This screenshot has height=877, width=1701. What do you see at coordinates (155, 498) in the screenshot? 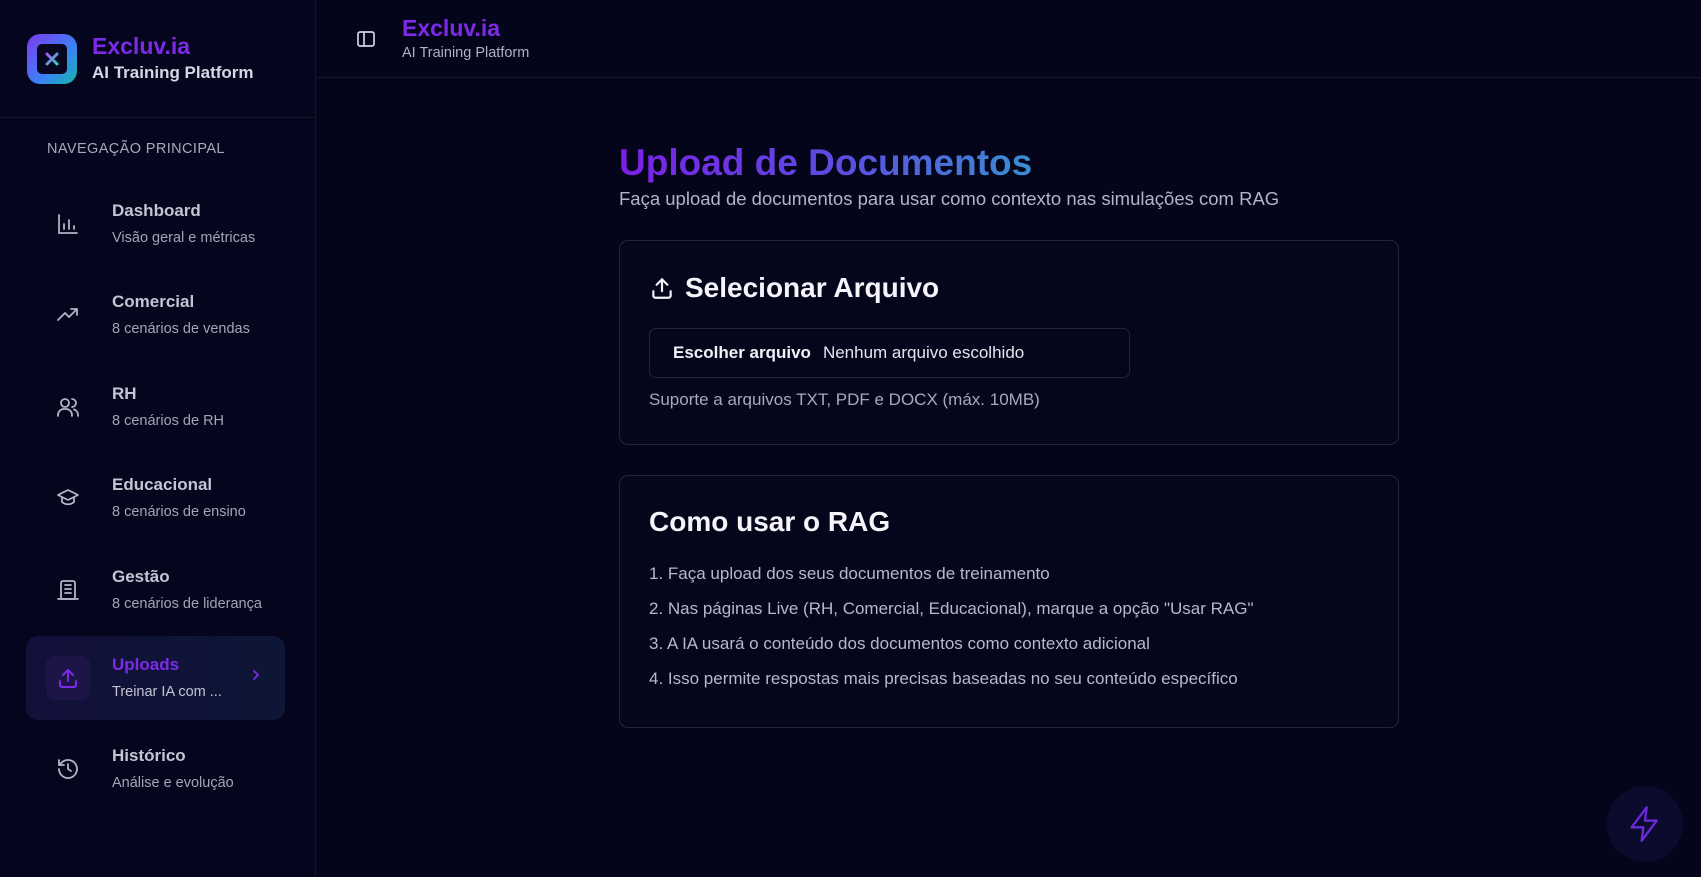
I see `sidebar-item-educacional: Educacional 8 cenários de ensino` at bounding box center [155, 498].